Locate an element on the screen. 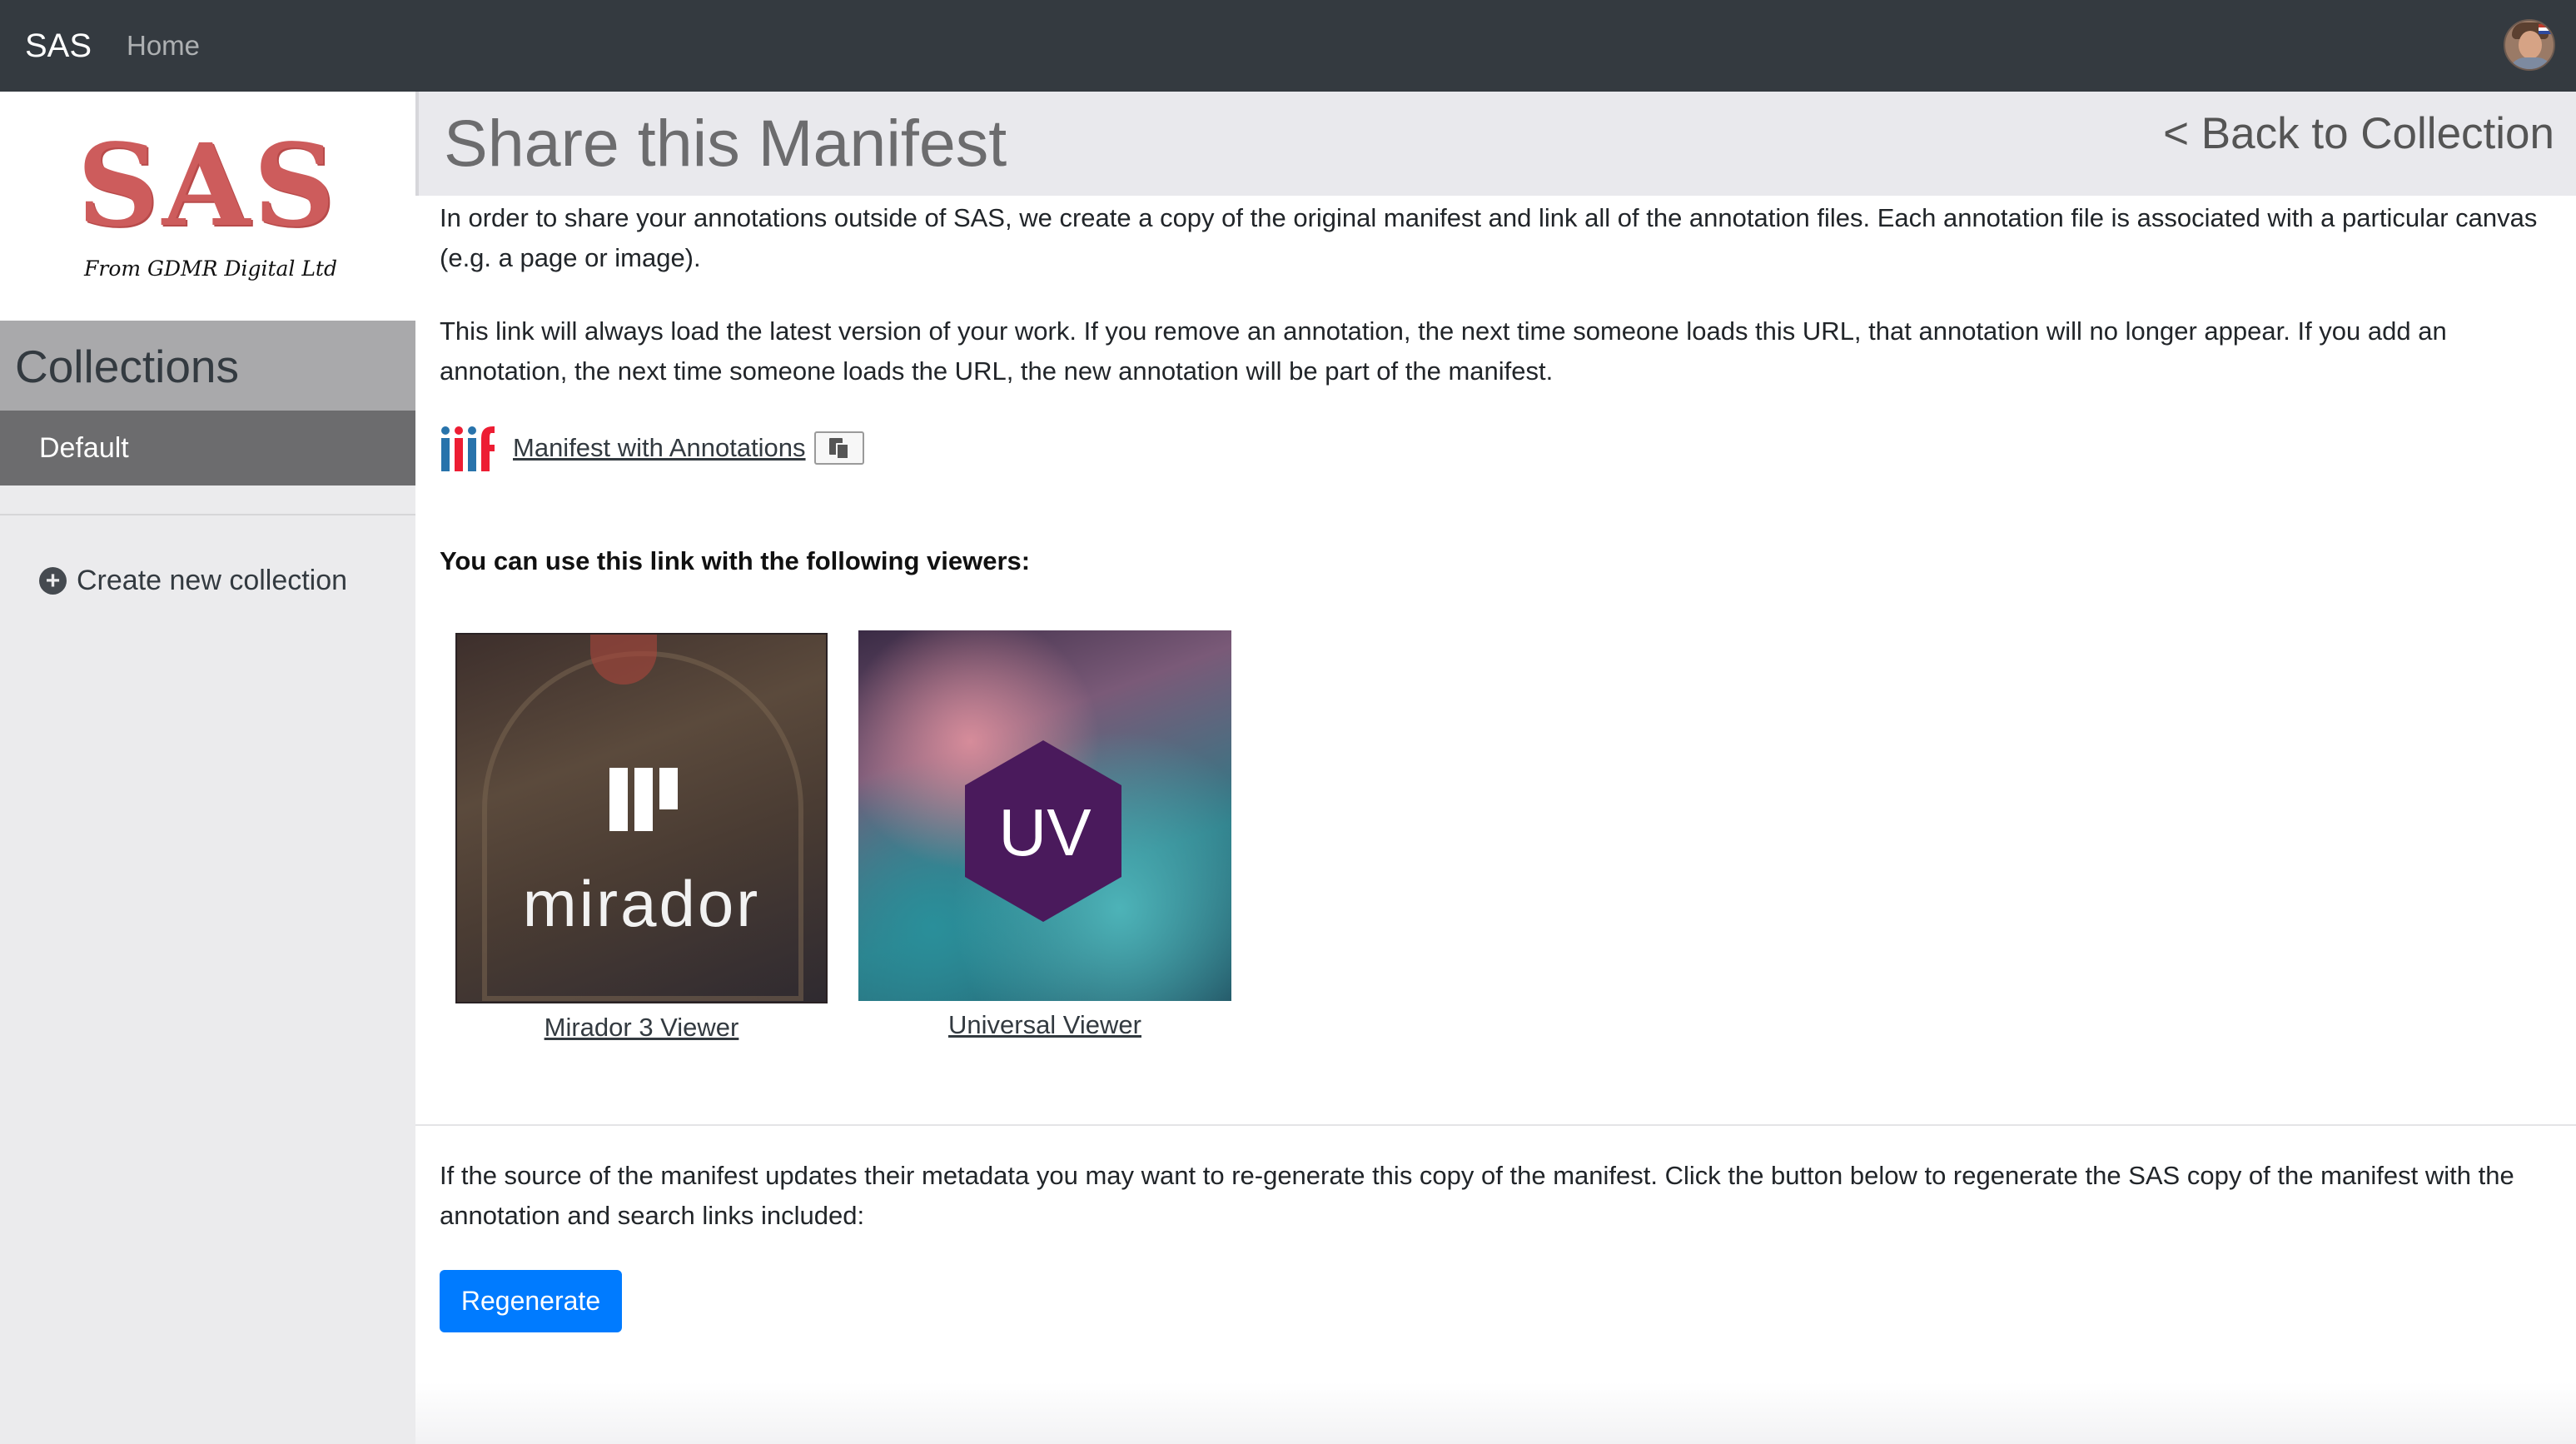 The height and width of the screenshot is (1444, 2576). sidebar-item-default: Default is located at coordinates (207, 448).